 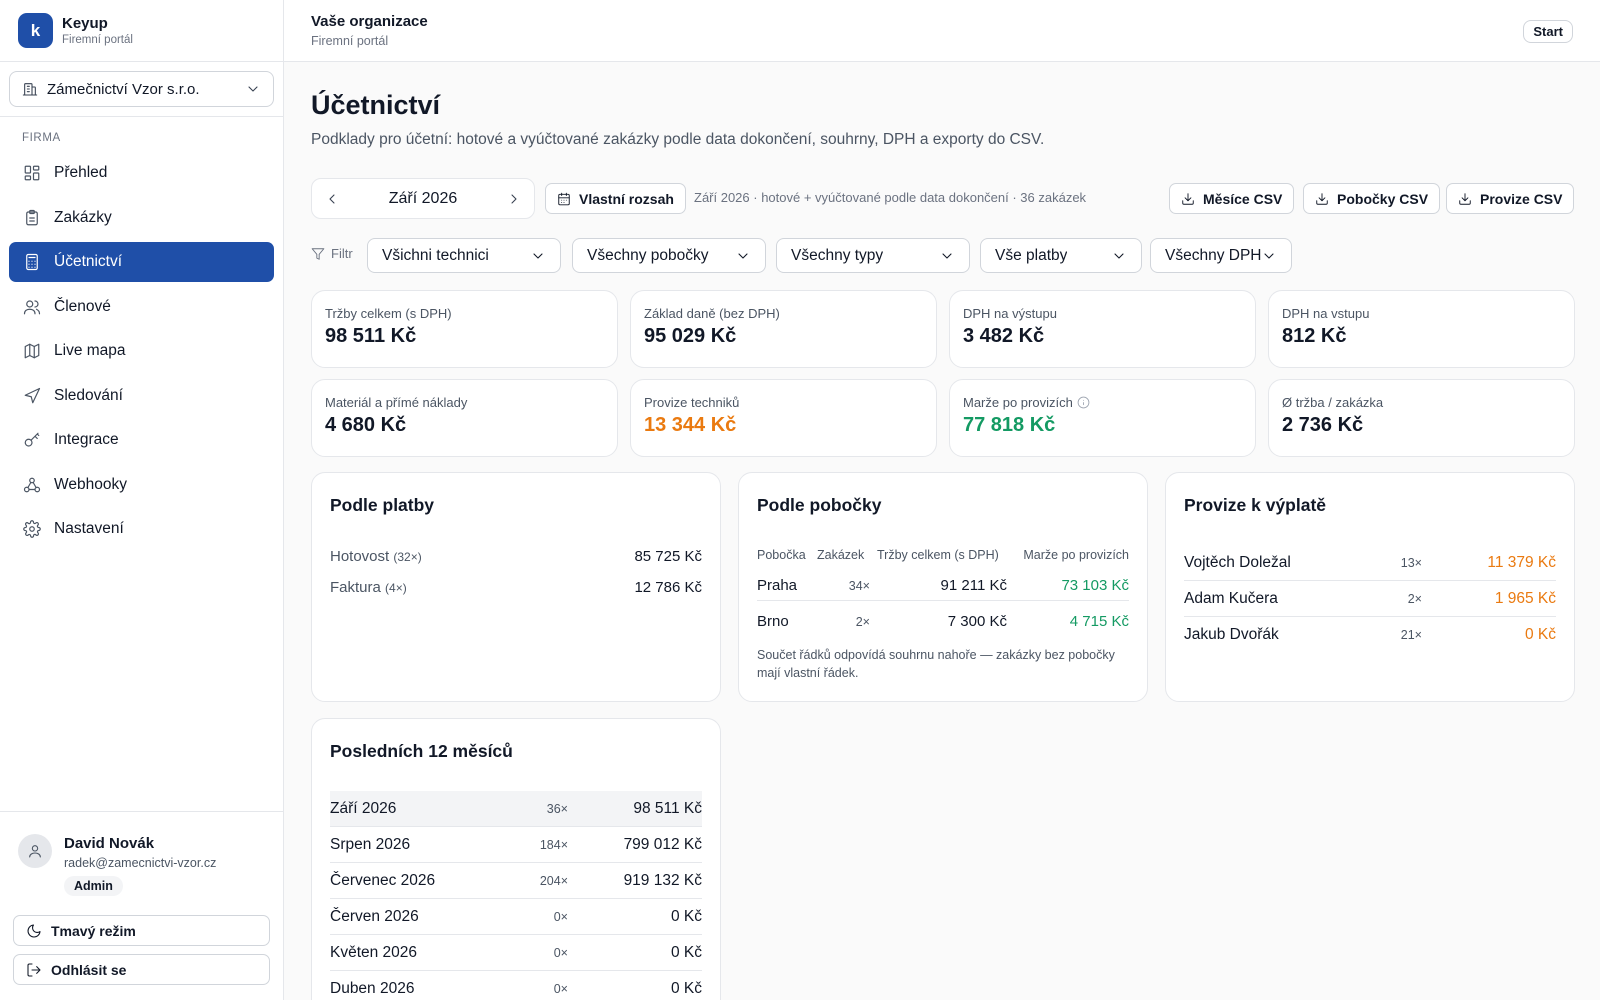 I want to click on sidebar-item-integrace: Integrace, so click(x=141, y=440).